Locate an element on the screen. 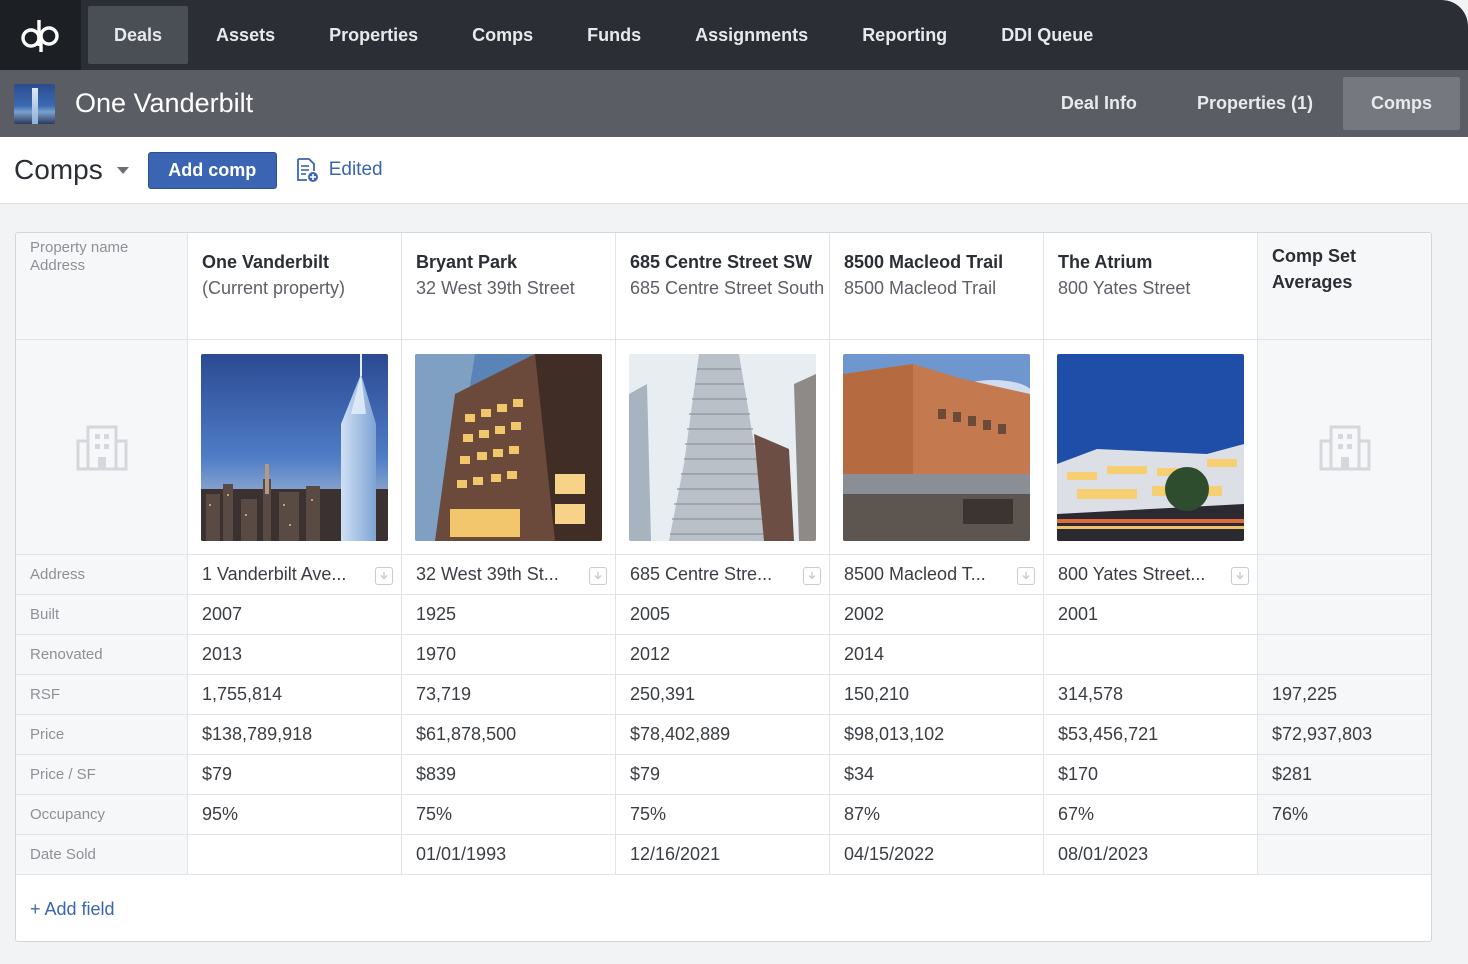  column-header: Bryant Park 32 West 39th Street is located at coordinates (509, 286).